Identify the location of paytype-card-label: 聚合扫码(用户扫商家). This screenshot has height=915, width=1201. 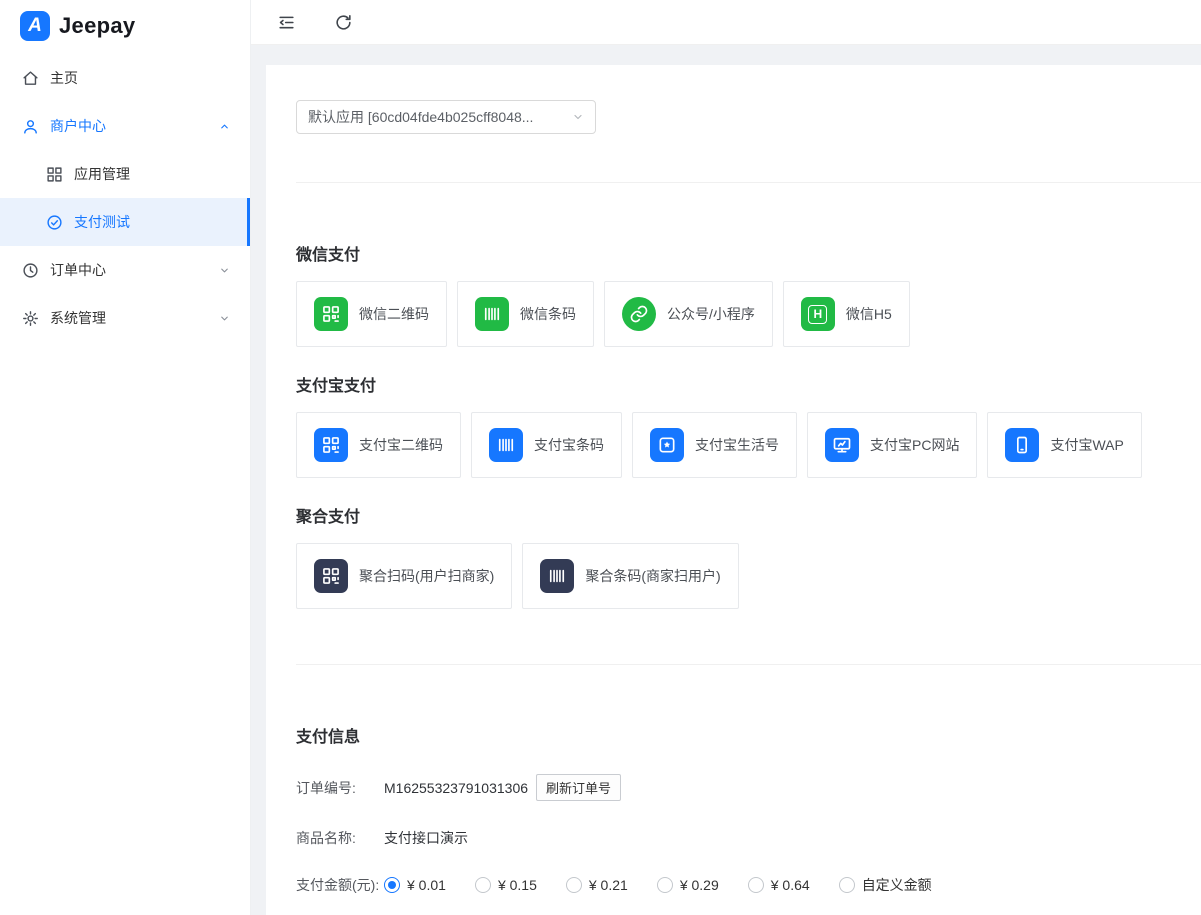
(427, 576).